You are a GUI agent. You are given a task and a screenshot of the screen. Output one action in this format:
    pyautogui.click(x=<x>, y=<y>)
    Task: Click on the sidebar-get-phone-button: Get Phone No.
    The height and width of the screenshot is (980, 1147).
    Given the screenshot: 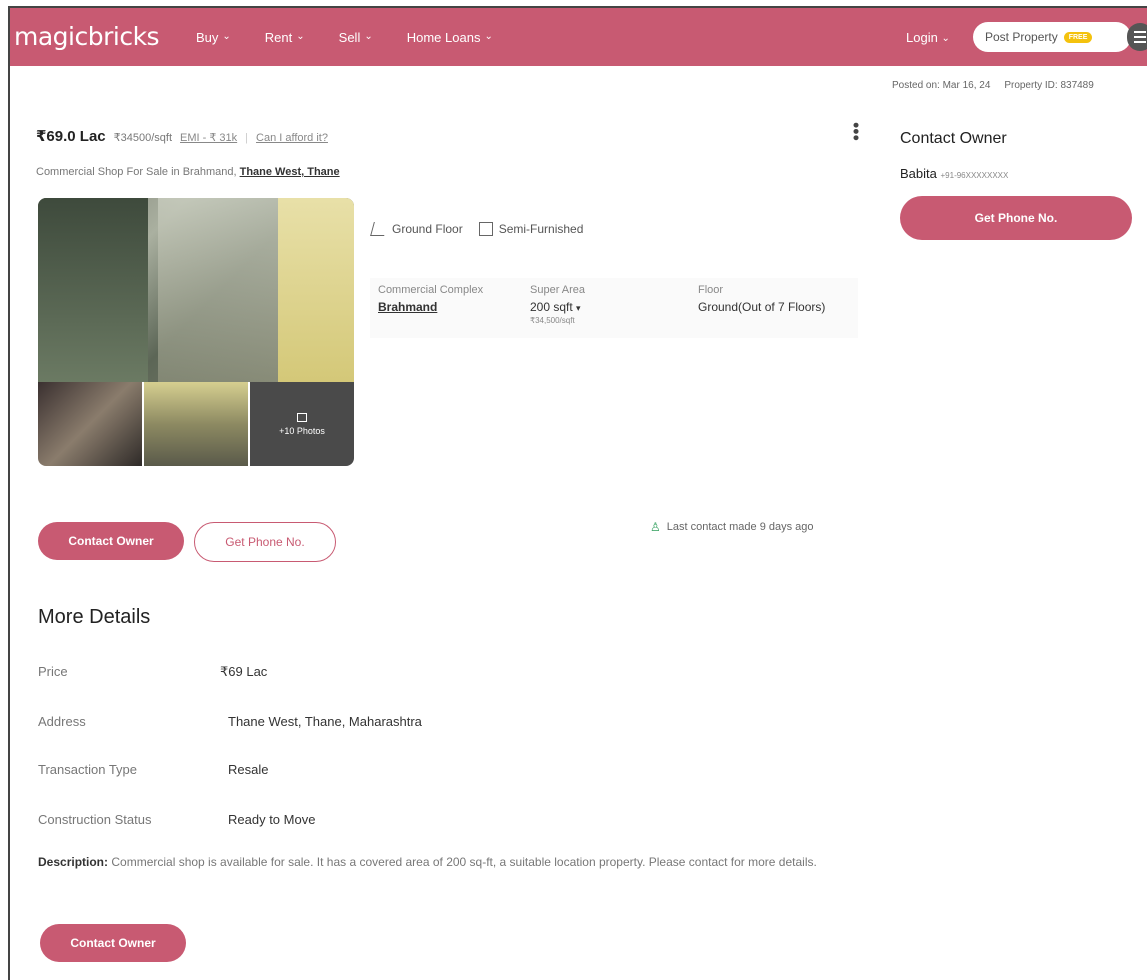 What is the action you would take?
    pyautogui.click(x=1016, y=218)
    